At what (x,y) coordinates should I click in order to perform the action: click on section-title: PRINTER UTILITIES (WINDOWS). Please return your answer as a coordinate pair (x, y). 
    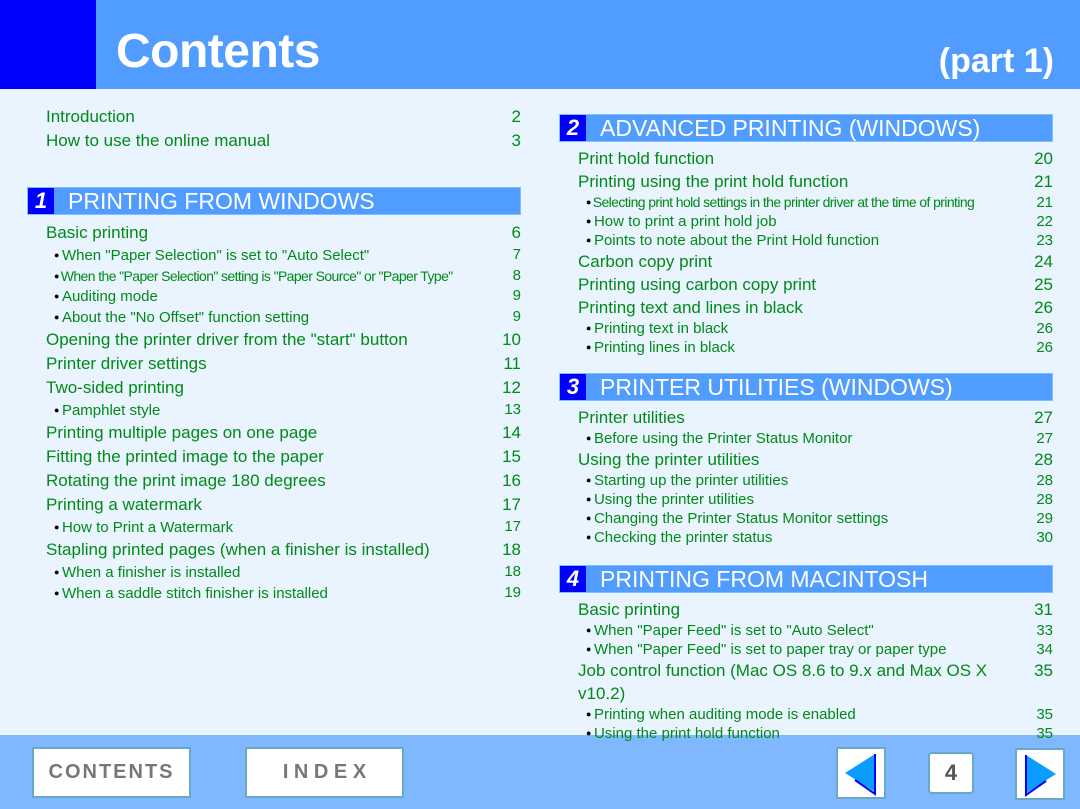
    Looking at the image, I should click on (776, 386).